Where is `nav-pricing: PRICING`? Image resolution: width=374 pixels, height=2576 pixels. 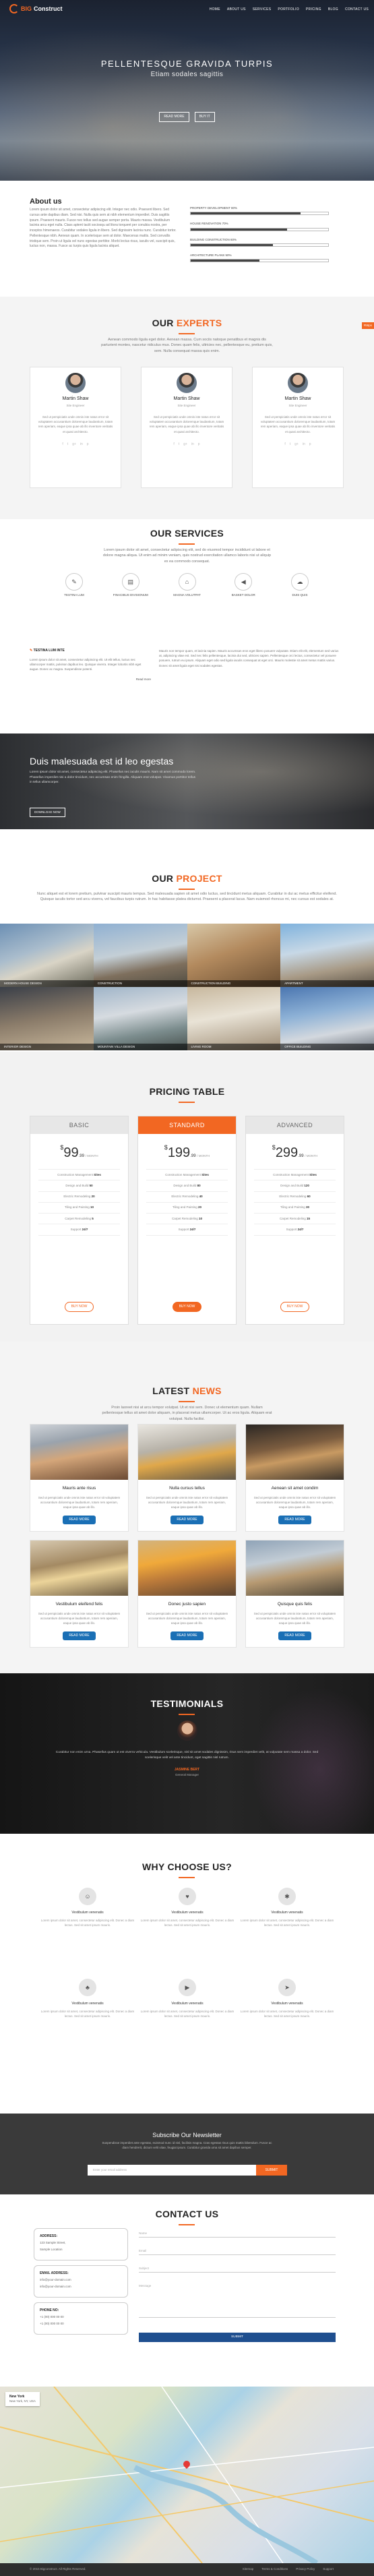 nav-pricing: PRICING is located at coordinates (313, 9).